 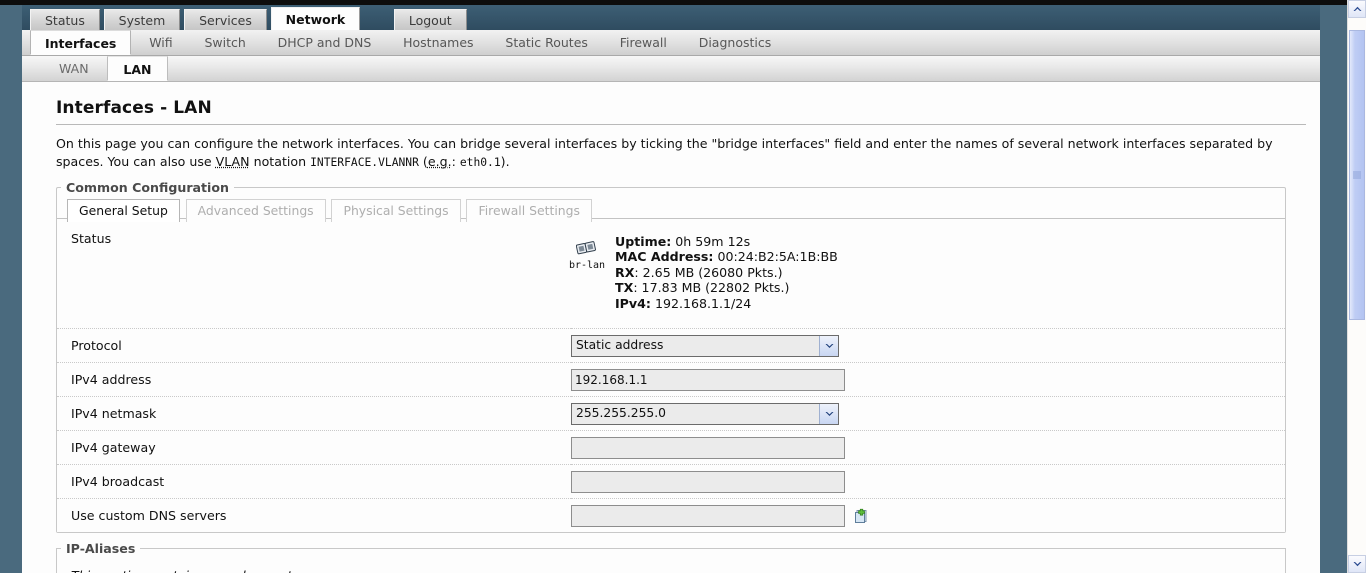 I want to click on ipv4-address-value-cell, so click(x=928, y=380).